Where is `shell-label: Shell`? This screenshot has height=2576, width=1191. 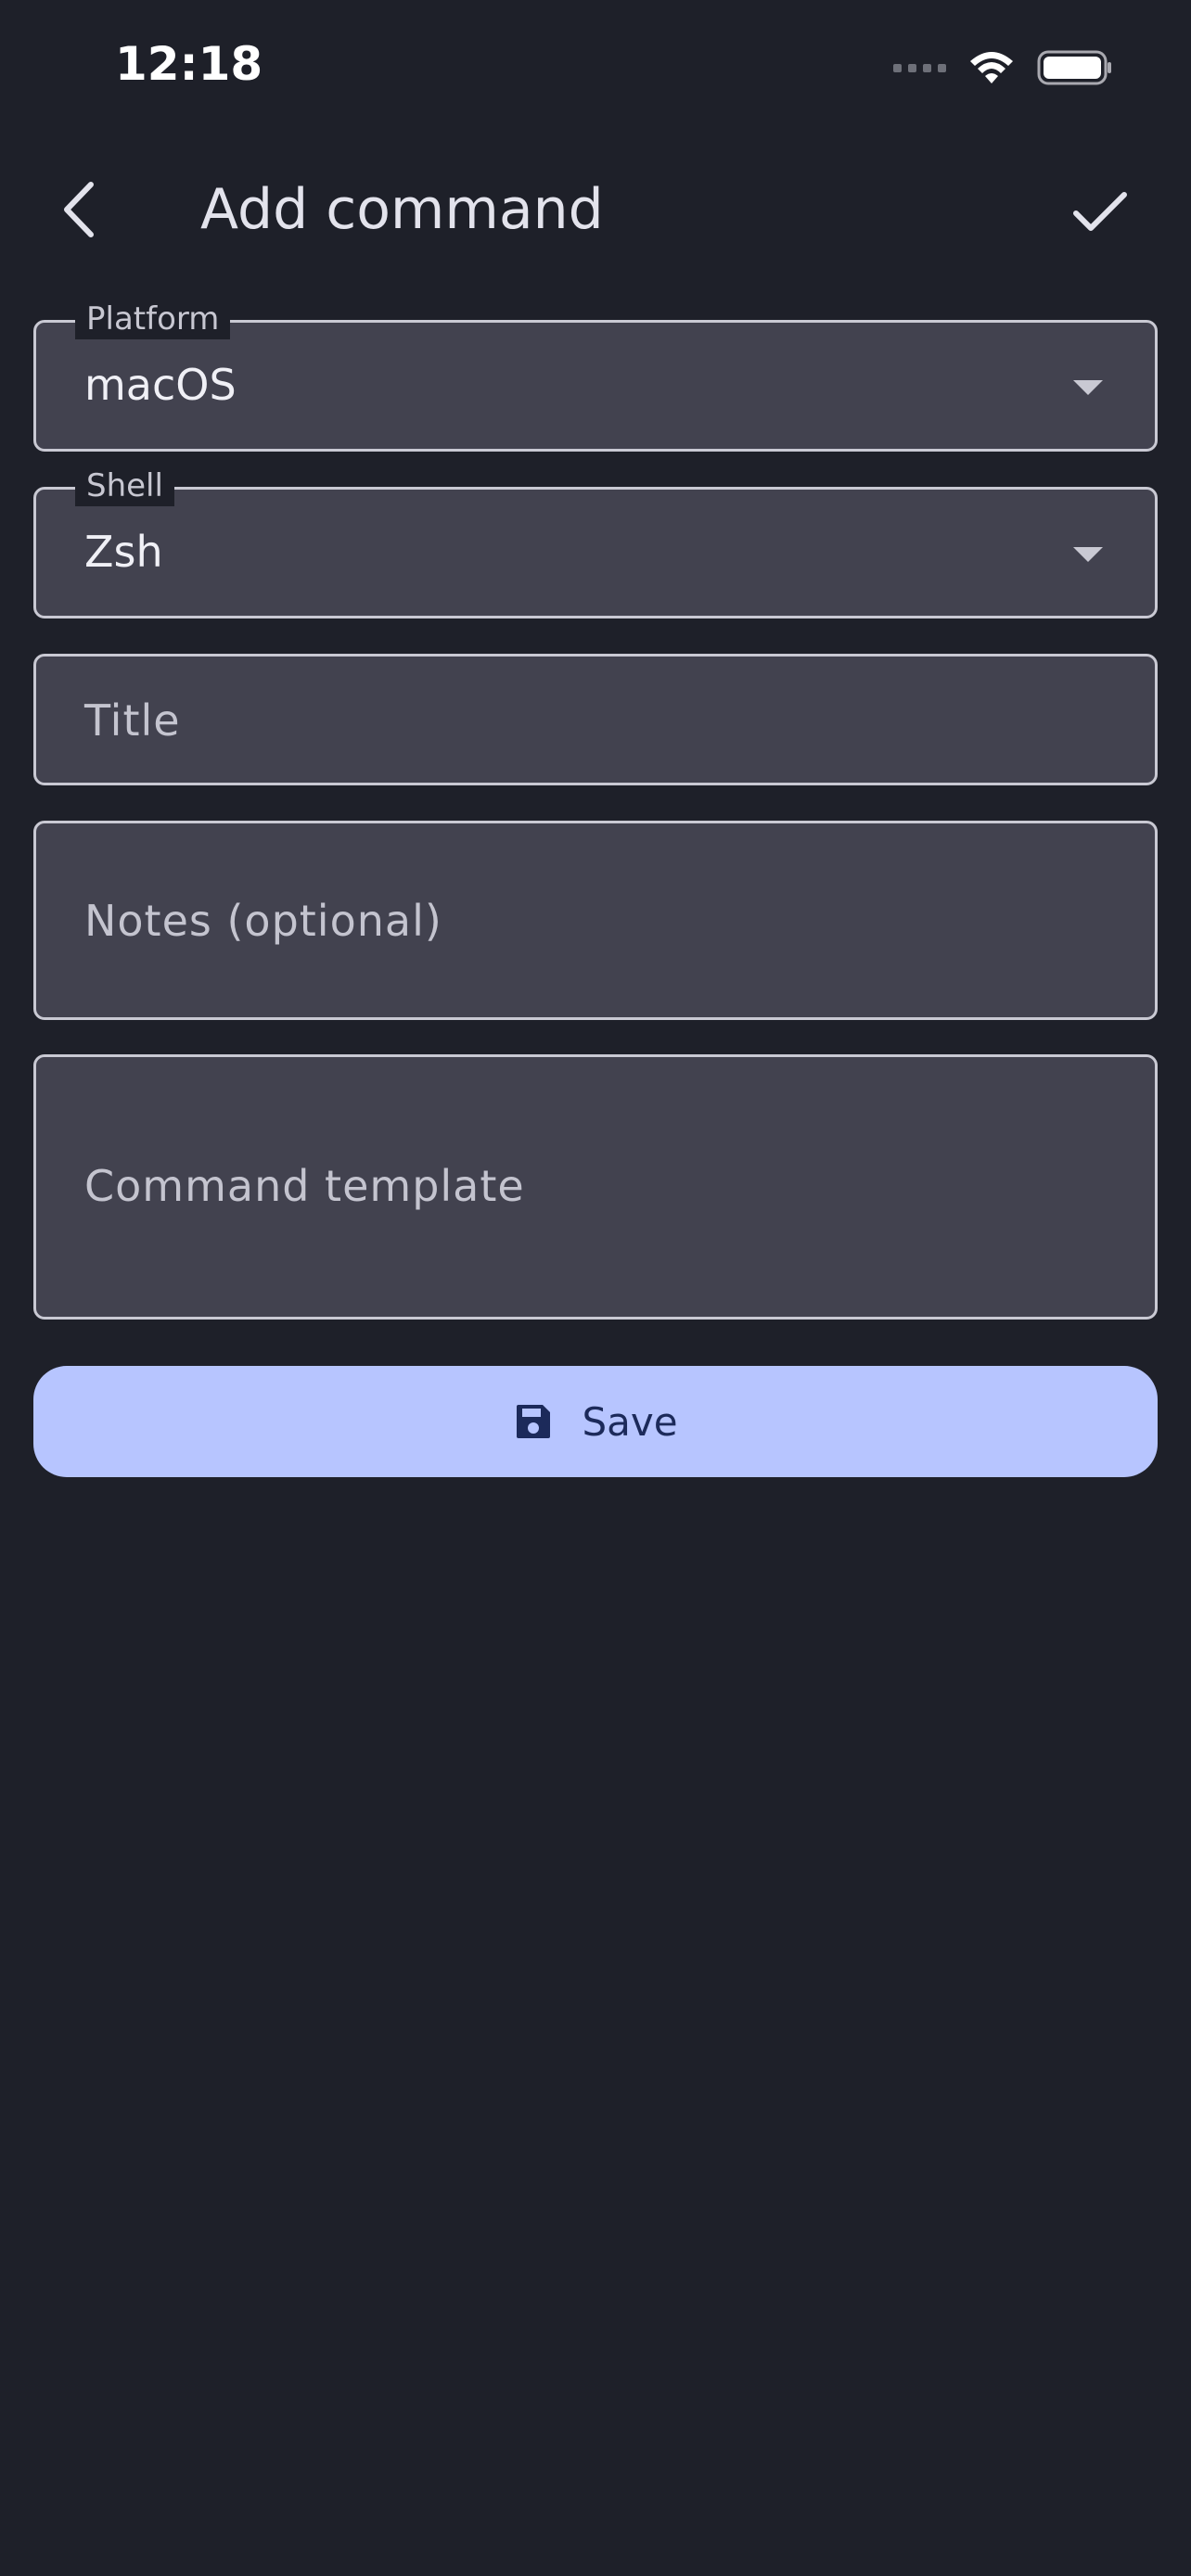 shell-label: Shell is located at coordinates (124, 485).